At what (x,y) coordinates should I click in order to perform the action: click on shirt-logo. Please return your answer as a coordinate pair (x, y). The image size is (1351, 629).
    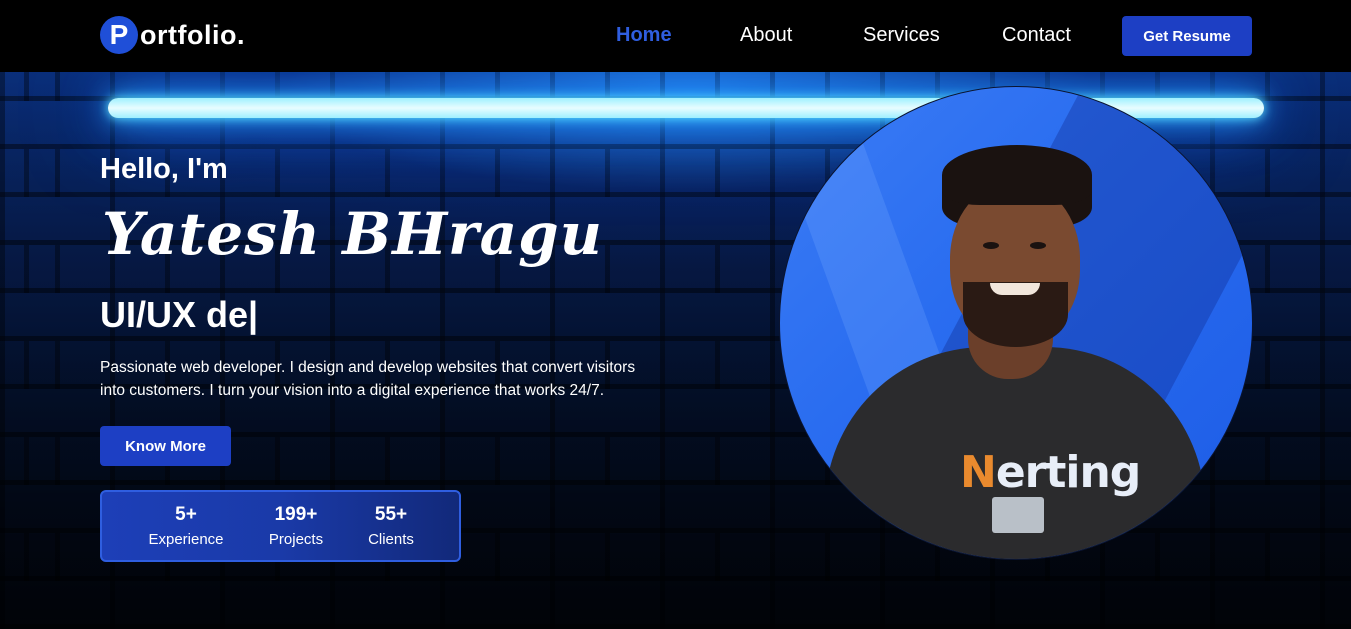
    Looking at the image, I should click on (1018, 515).